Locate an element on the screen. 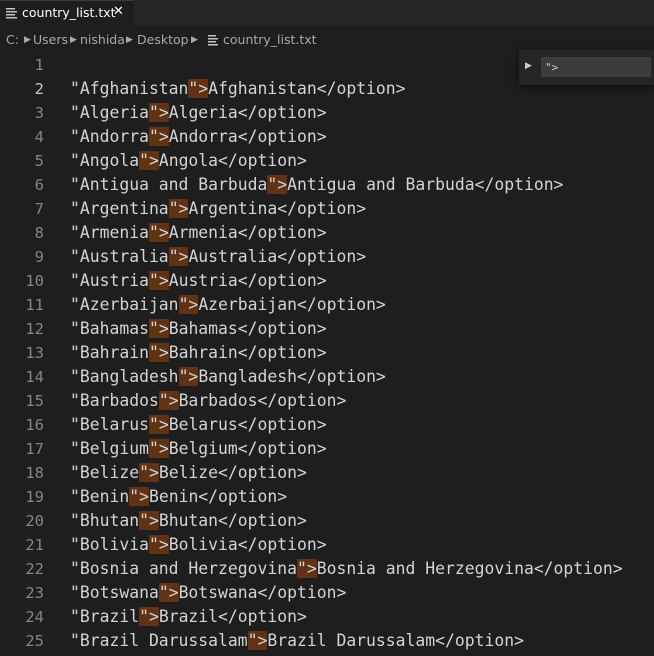 The height and width of the screenshot is (656, 654). line-number: 7 is located at coordinates (39, 209).